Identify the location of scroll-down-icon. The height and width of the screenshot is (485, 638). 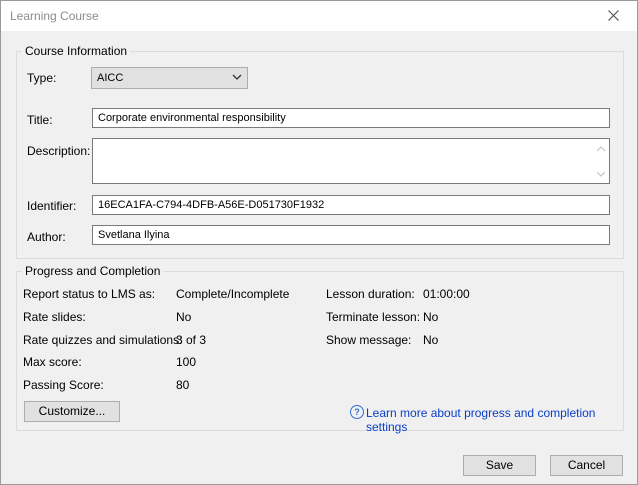
(601, 174).